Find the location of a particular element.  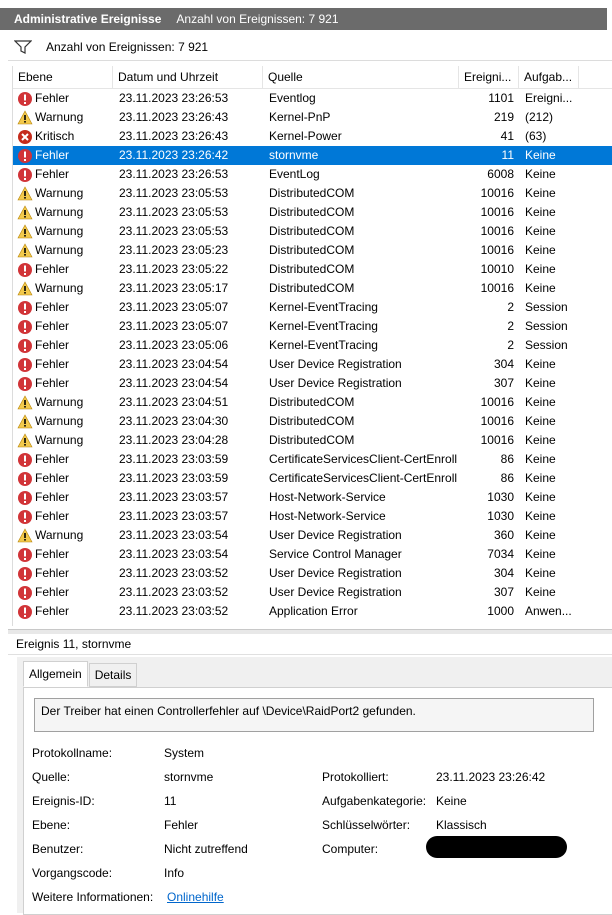

column-header-source: Quelle is located at coordinates (361, 77).